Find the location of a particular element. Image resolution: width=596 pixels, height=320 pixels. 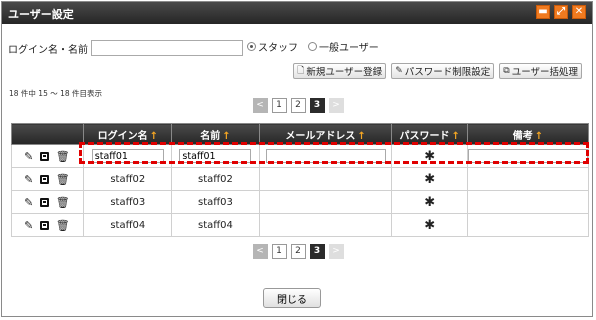

table-row: ✎🗑 ✱ is located at coordinates (299, 156).